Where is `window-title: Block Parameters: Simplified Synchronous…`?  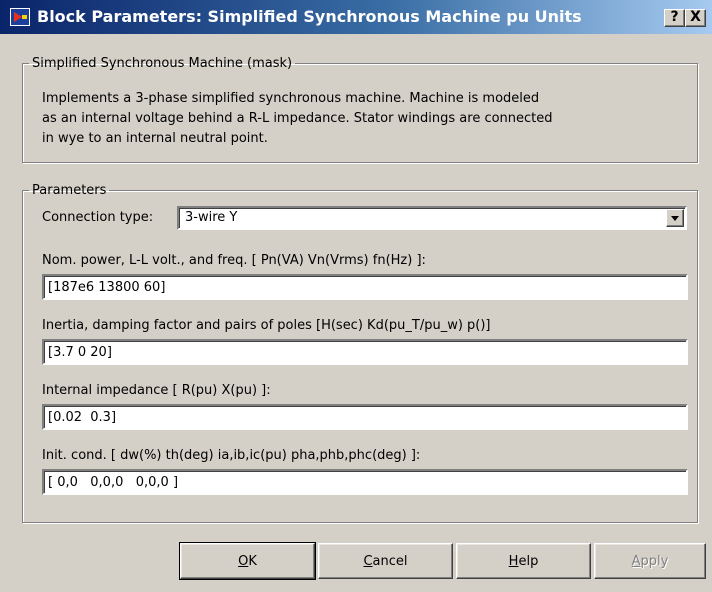 window-title: Block Parameters: Simplified Synchronous… is located at coordinates (309, 16).